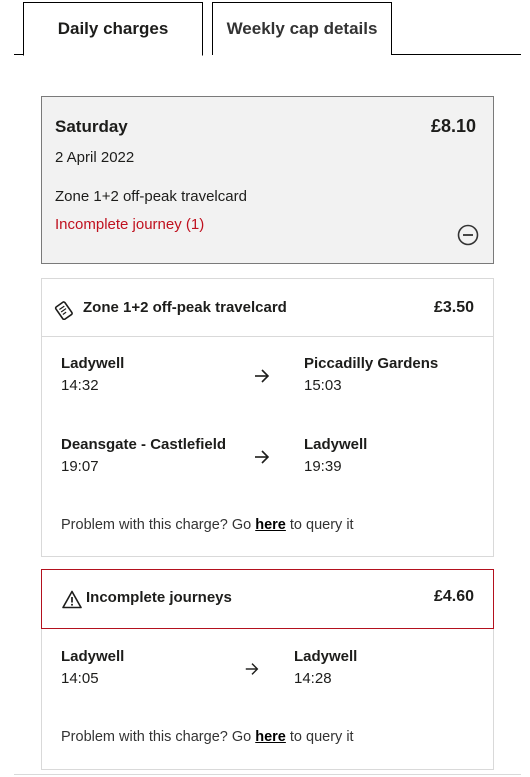 This screenshot has width=530, height=777. I want to click on tab-weekly-cap-details: Weekly cap details, so click(302, 28).